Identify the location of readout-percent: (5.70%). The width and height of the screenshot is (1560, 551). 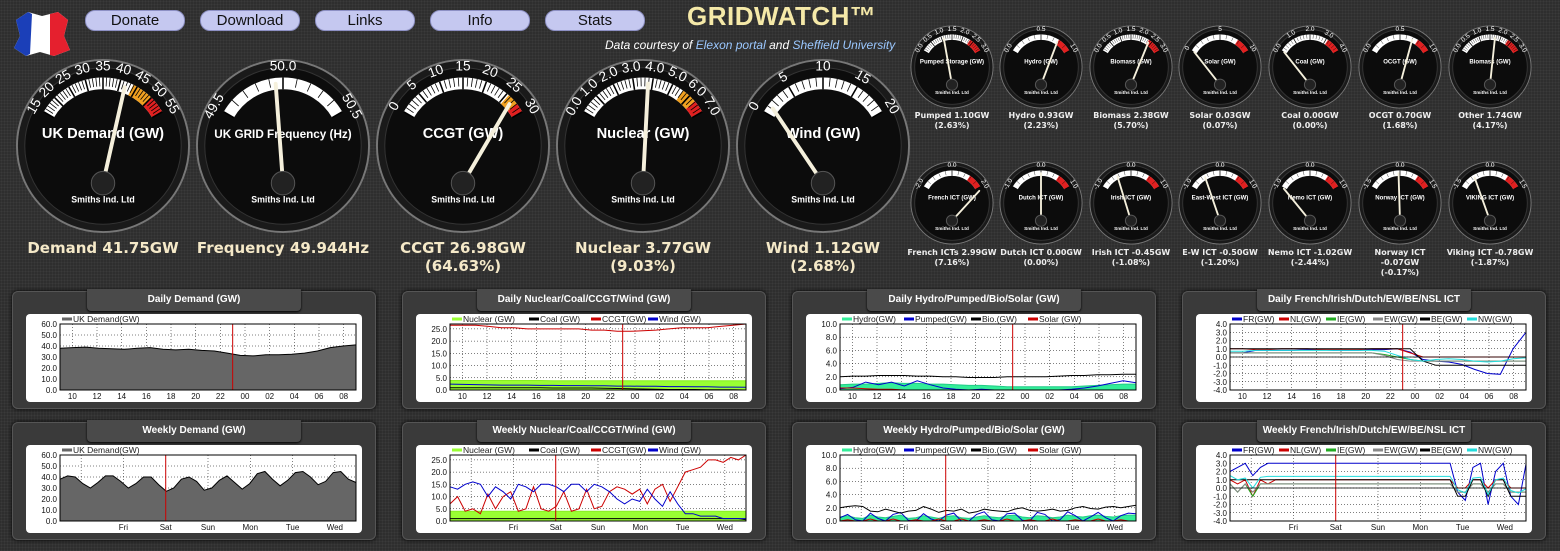
(1131, 125).